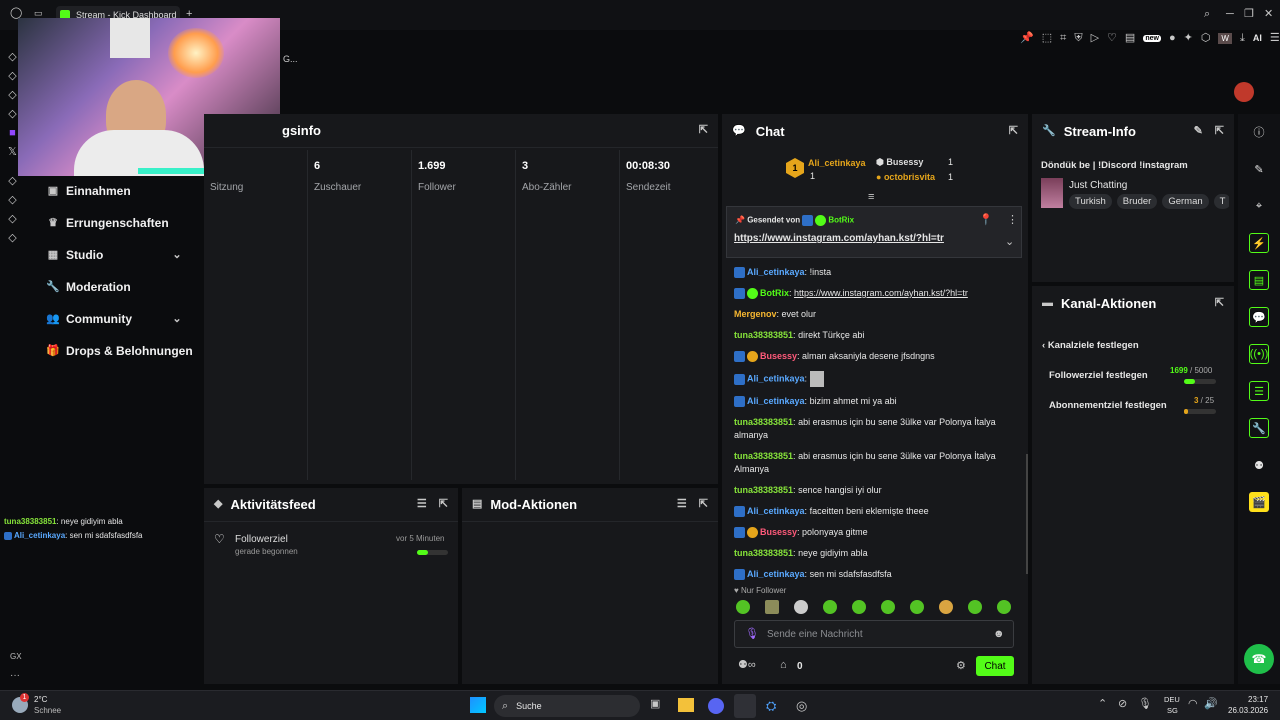  I want to click on folder-icon, so click(686, 705).